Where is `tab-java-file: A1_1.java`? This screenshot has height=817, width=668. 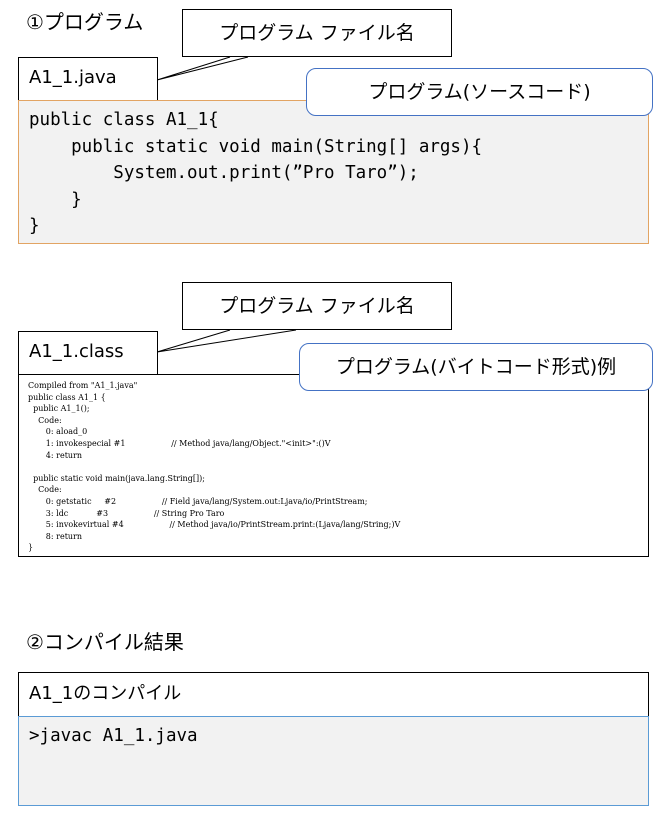
tab-java-file: A1_1.java is located at coordinates (88, 78).